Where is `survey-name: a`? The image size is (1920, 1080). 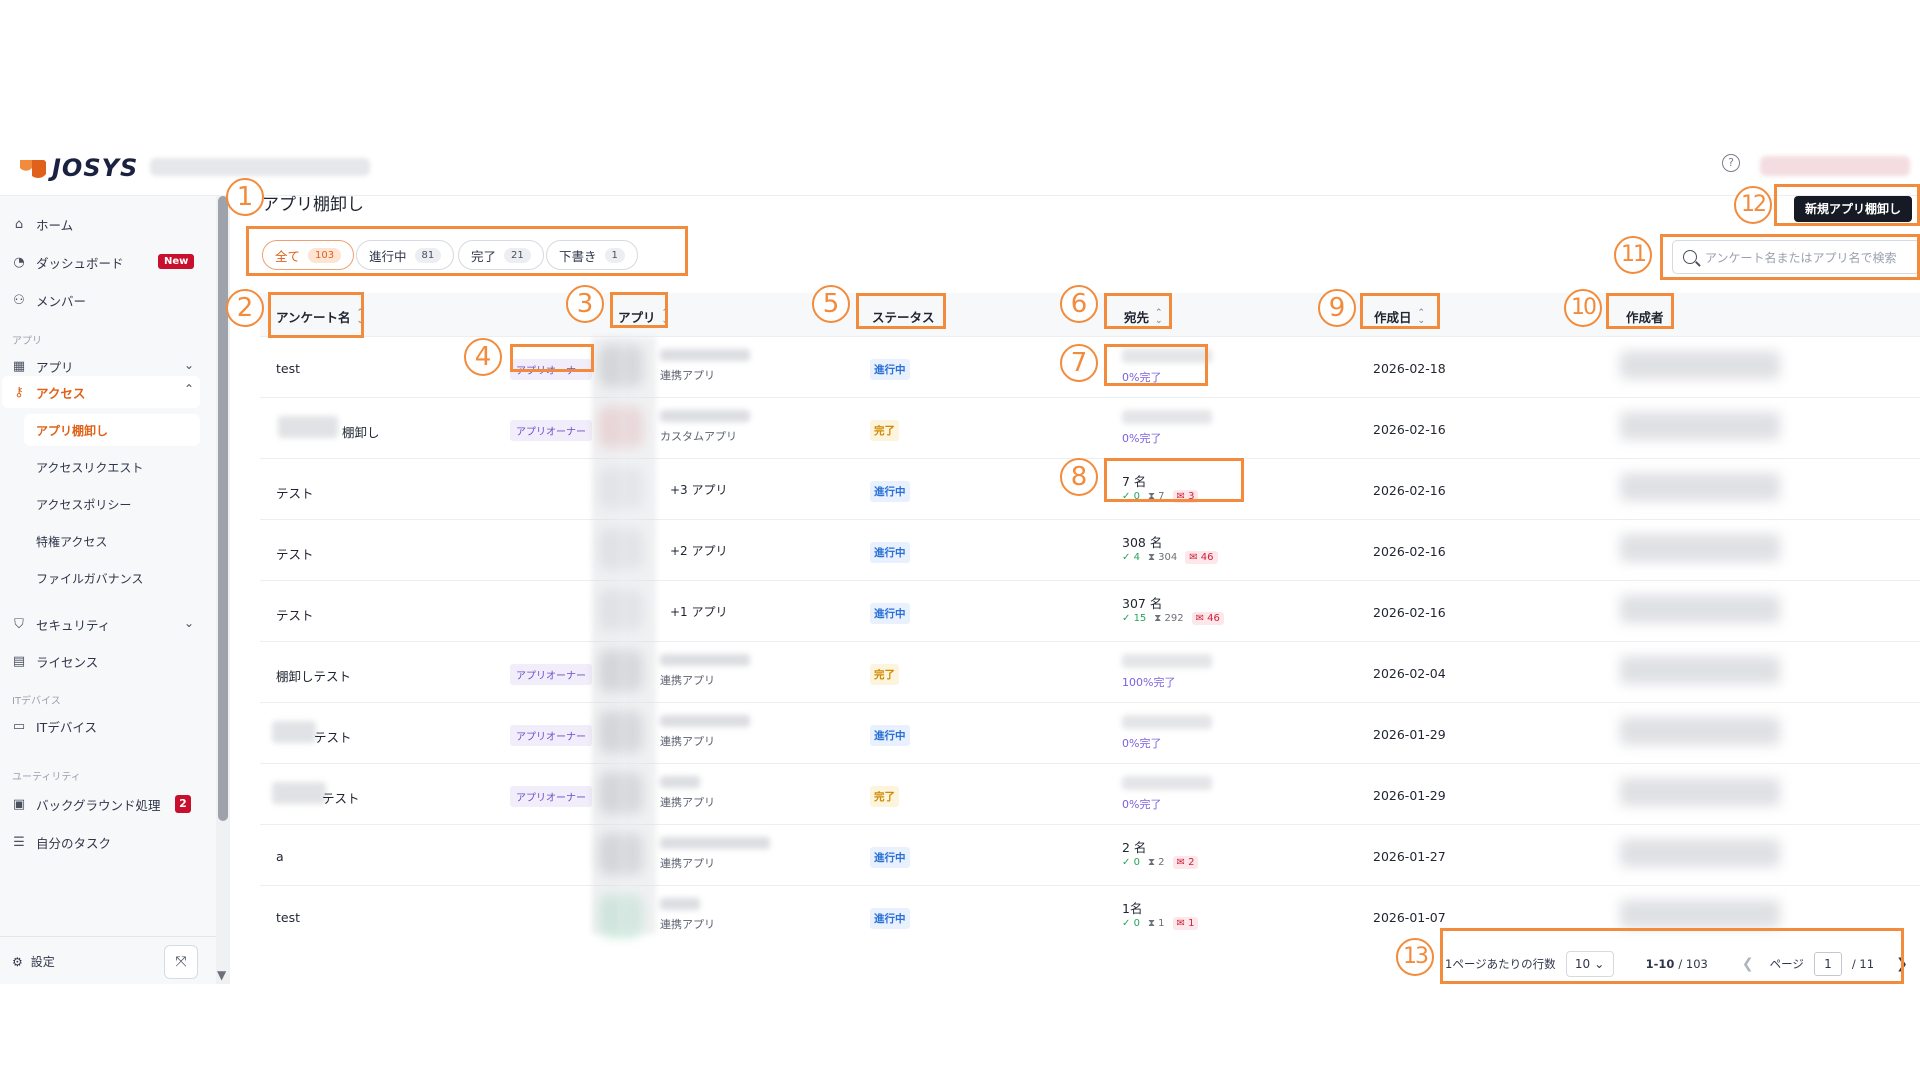
survey-name: a is located at coordinates (280, 856).